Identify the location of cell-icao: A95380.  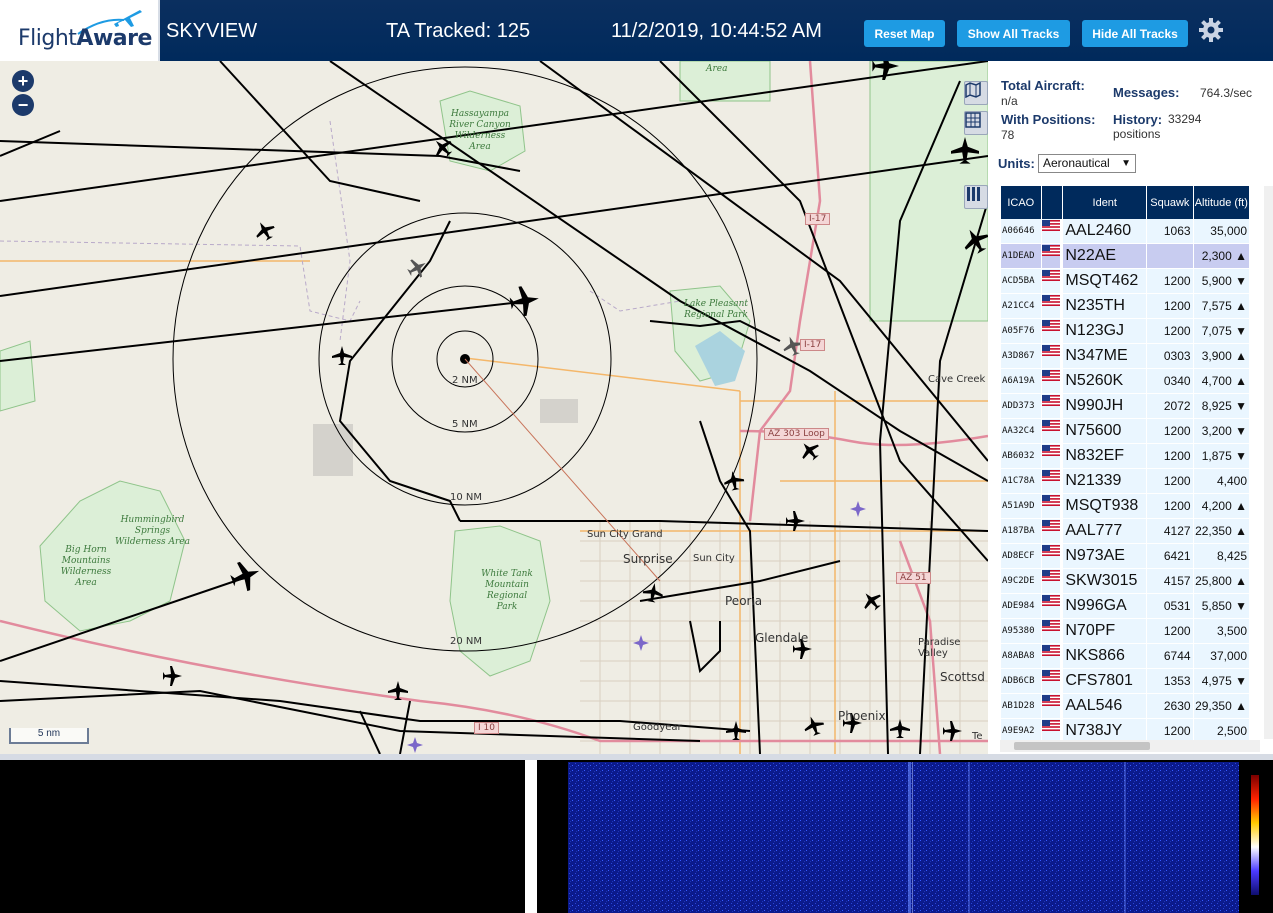
(1021, 631).